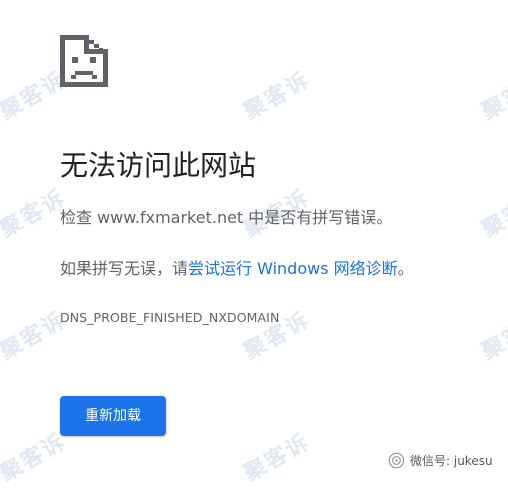 The image size is (508, 488). Describe the element at coordinates (113, 416) in the screenshot. I see `reload-button: 重新加载` at that location.